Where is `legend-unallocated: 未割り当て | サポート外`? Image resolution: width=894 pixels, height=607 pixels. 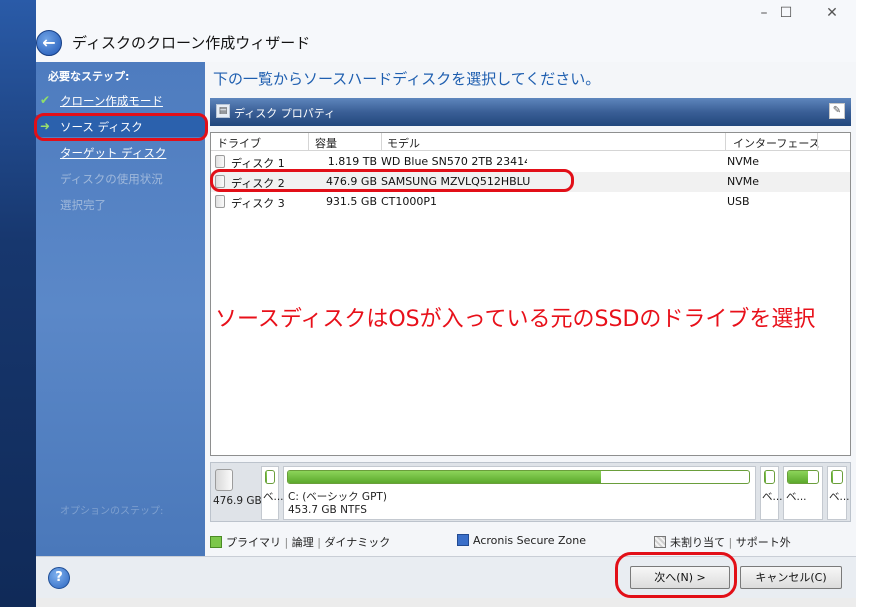
legend-unallocated: 未割り当て | サポート外 is located at coordinates (722, 542).